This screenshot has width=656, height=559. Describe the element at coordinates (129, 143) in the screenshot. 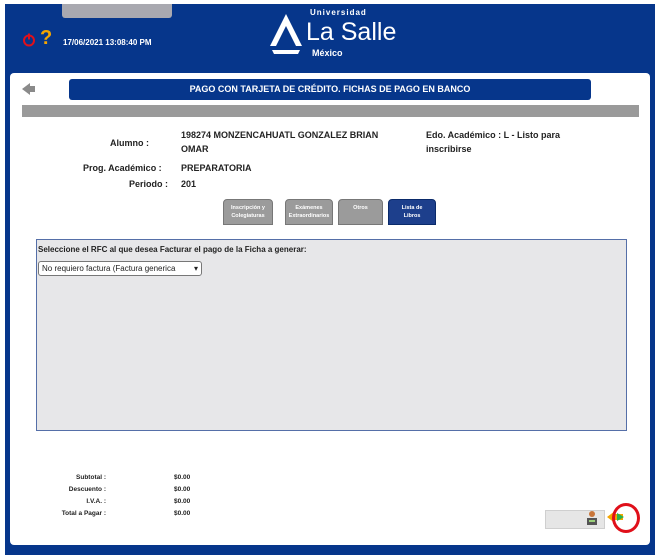

I see `alumno-label: Alumno :` at that location.